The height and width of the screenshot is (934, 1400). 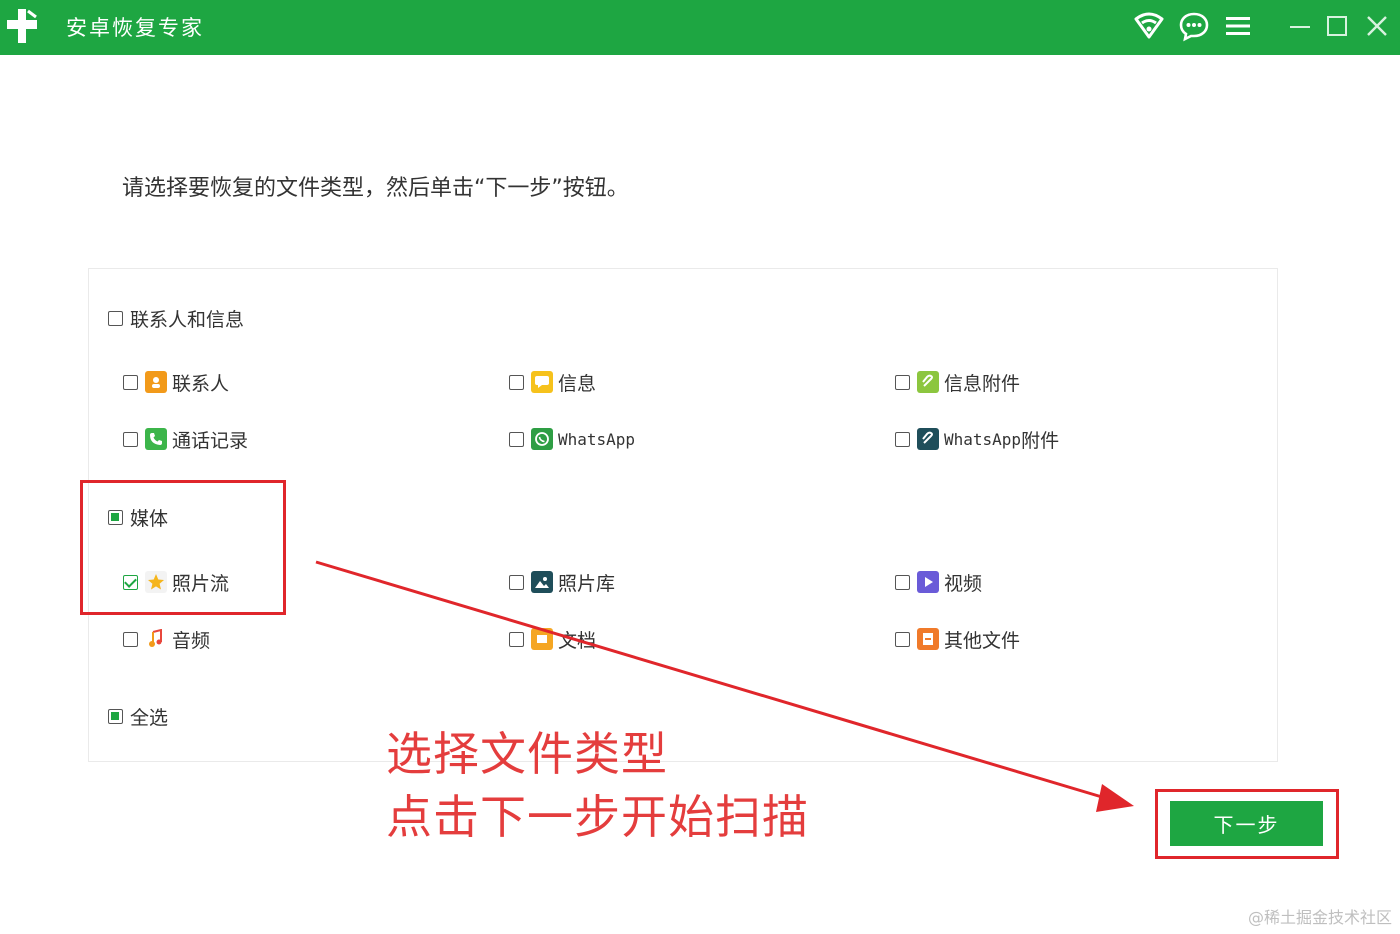 I want to click on watermark: @稀土掘金技术社区, so click(x=1319, y=917).